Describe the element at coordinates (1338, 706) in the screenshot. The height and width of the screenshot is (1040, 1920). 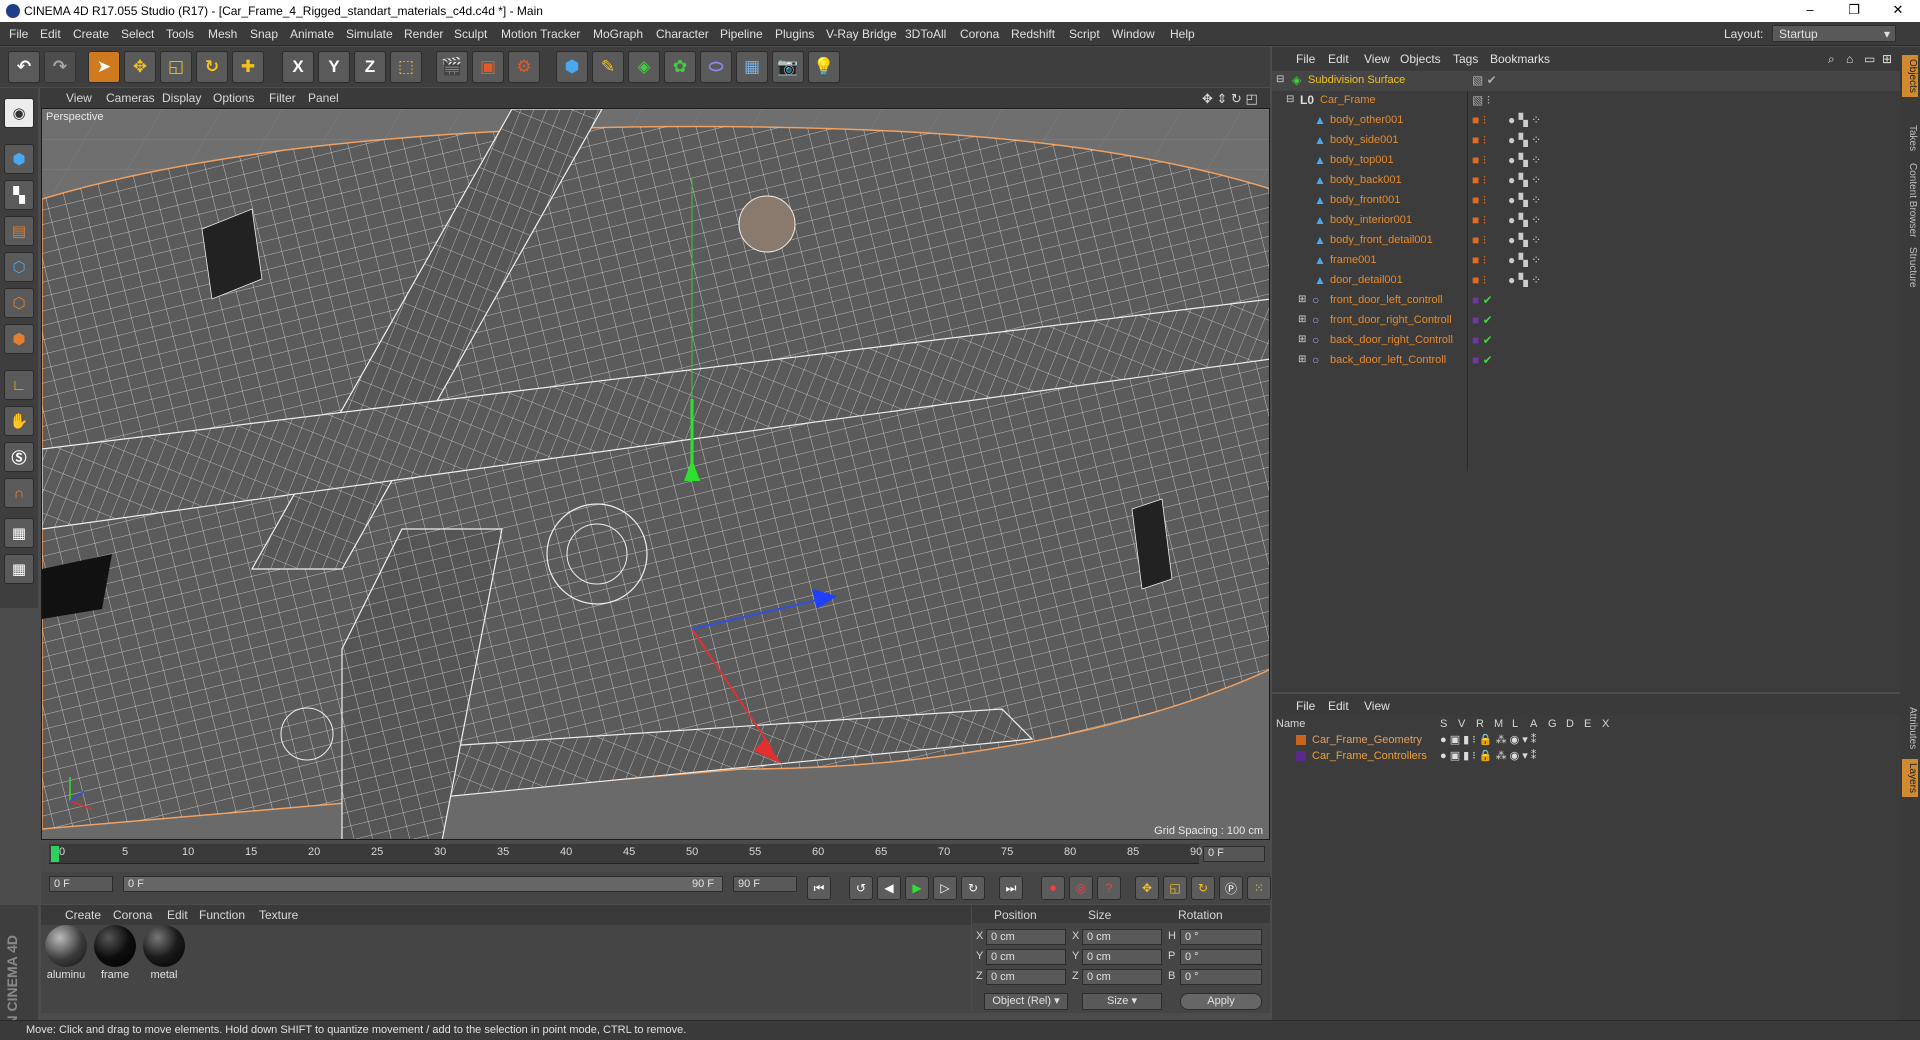
I see `layer-menu-edit: Edit` at that location.